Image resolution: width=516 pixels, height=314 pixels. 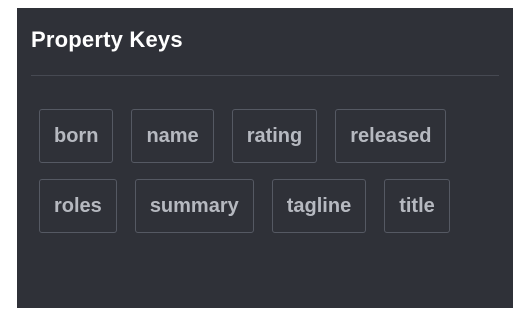 What do you see at coordinates (78, 206) in the screenshot?
I see `property-key-roles: roles` at bounding box center [78, 206].